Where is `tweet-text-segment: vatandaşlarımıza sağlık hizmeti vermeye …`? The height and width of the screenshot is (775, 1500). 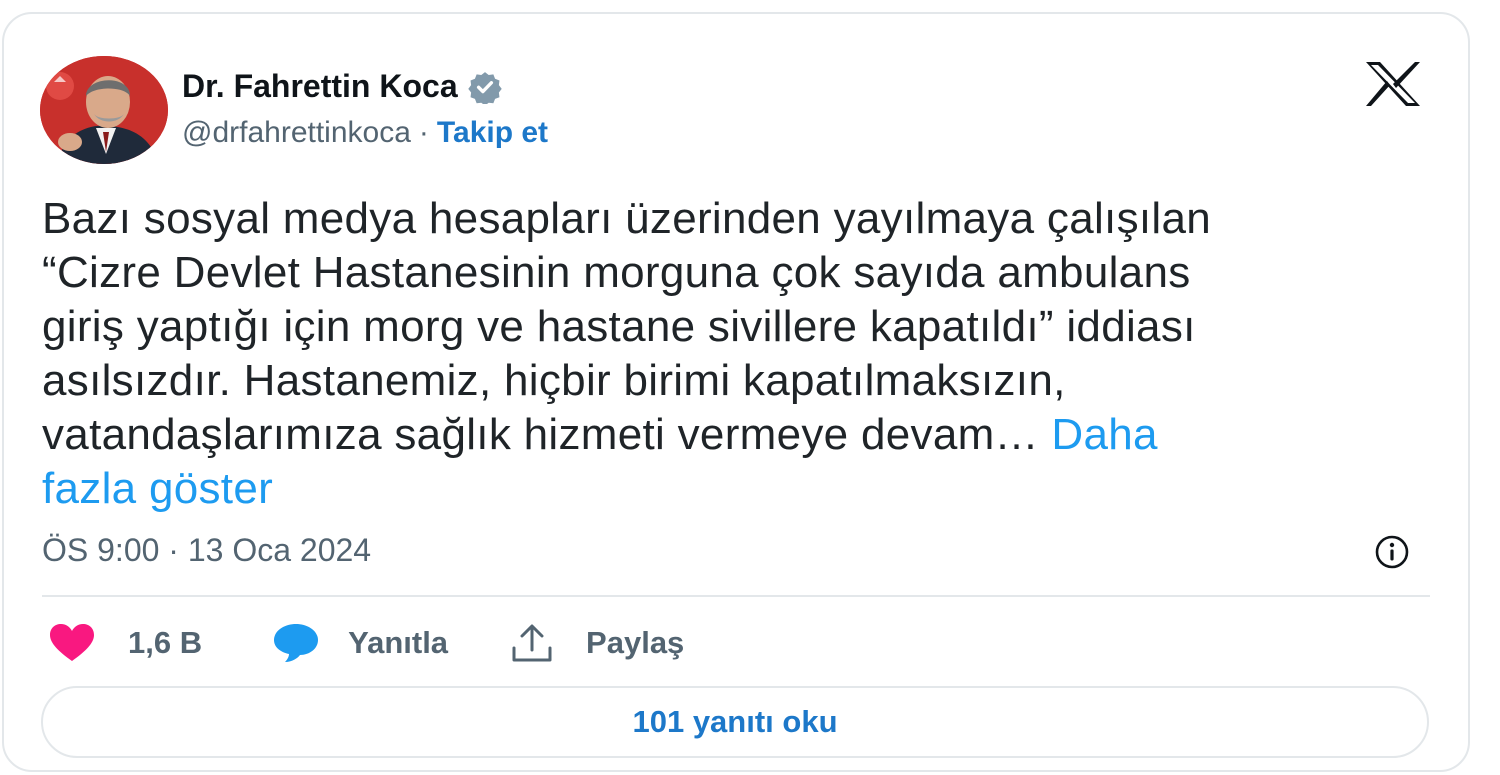 tweet-text-segment: vatandaşlarımıza sağlık hizmeti vermeye … is located at coordinates (547, 434).